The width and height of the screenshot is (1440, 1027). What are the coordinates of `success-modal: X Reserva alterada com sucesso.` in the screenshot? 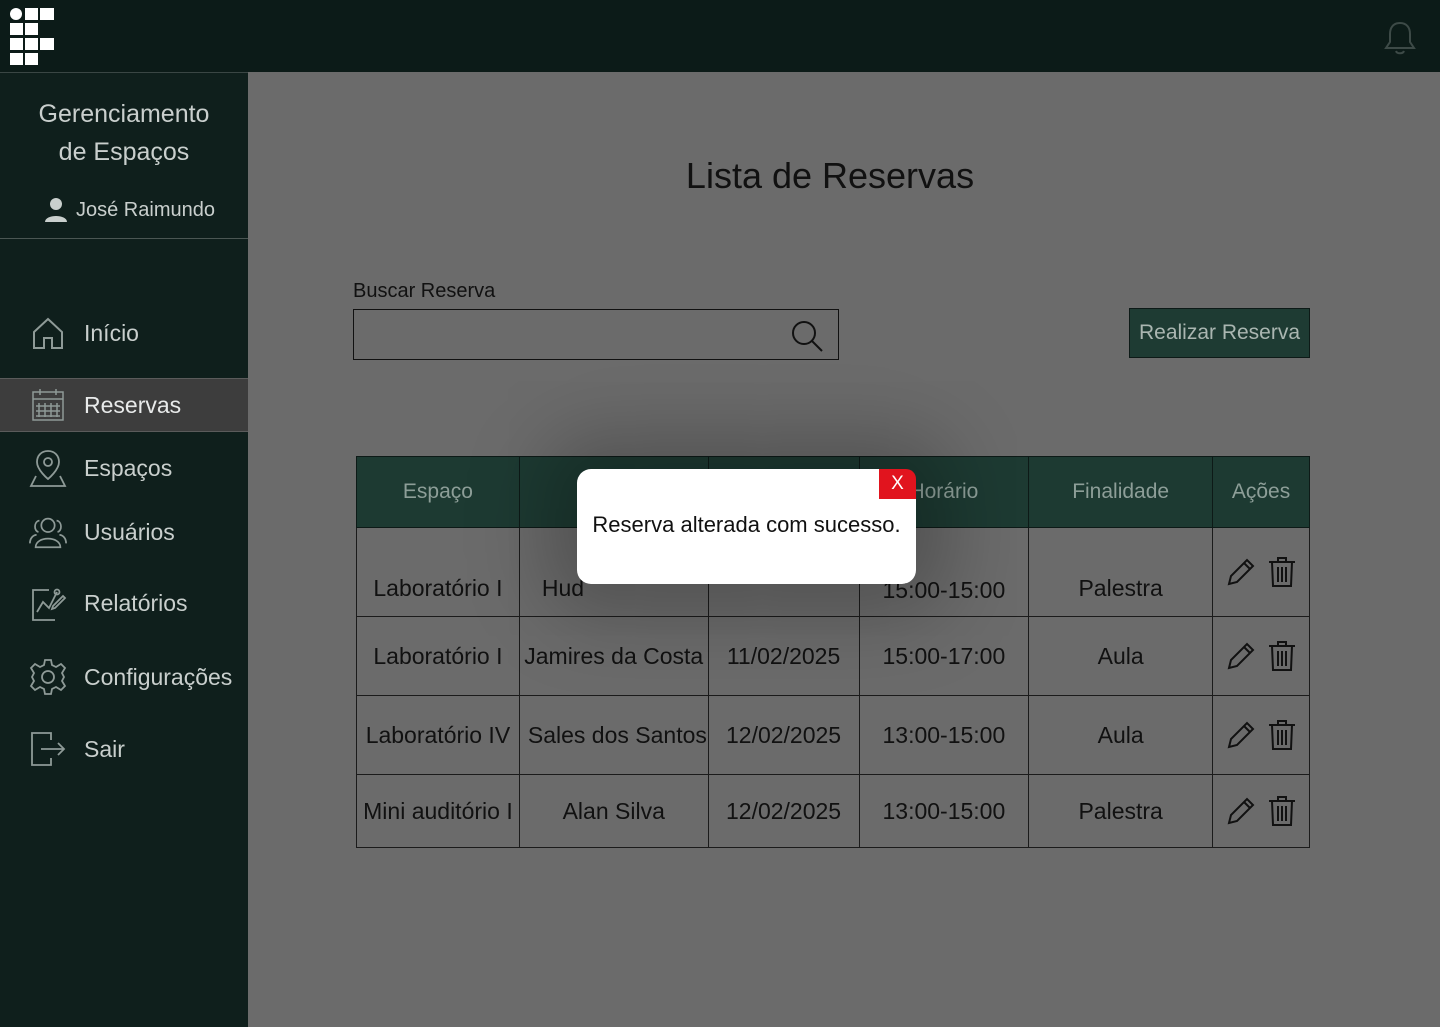 It's located at (746, 526).